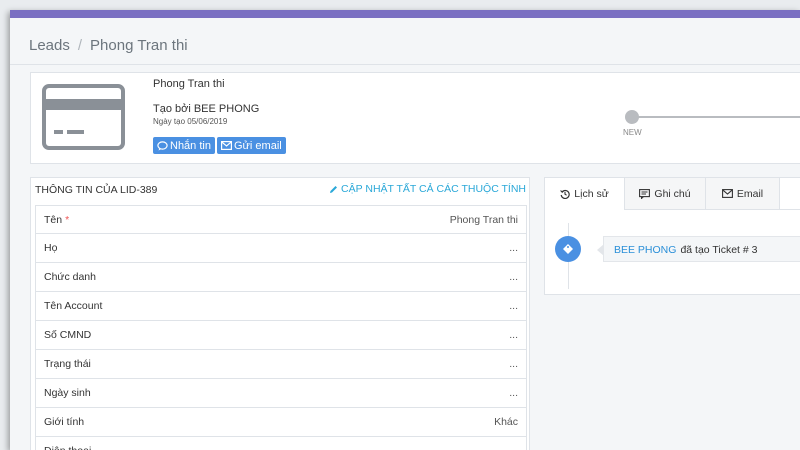  I want to click on attribute-label-text: Ngày sinh, so click(67, 393).